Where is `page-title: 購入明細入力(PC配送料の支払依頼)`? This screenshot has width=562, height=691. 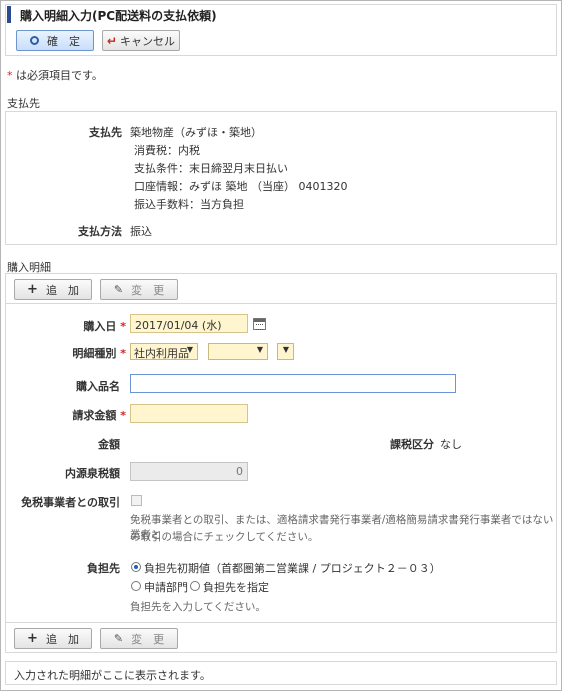 page-title: 購入明細入力(PC配送料の支払依頼) is located at coordinates (118, 16).